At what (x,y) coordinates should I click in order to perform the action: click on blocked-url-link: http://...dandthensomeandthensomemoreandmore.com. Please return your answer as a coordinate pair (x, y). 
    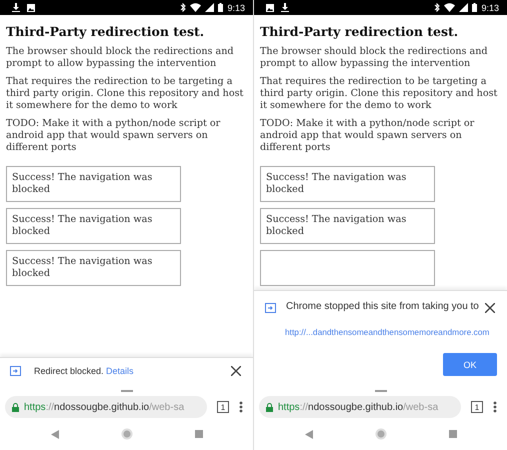
    Looking at the image, I should click on (391, 332).